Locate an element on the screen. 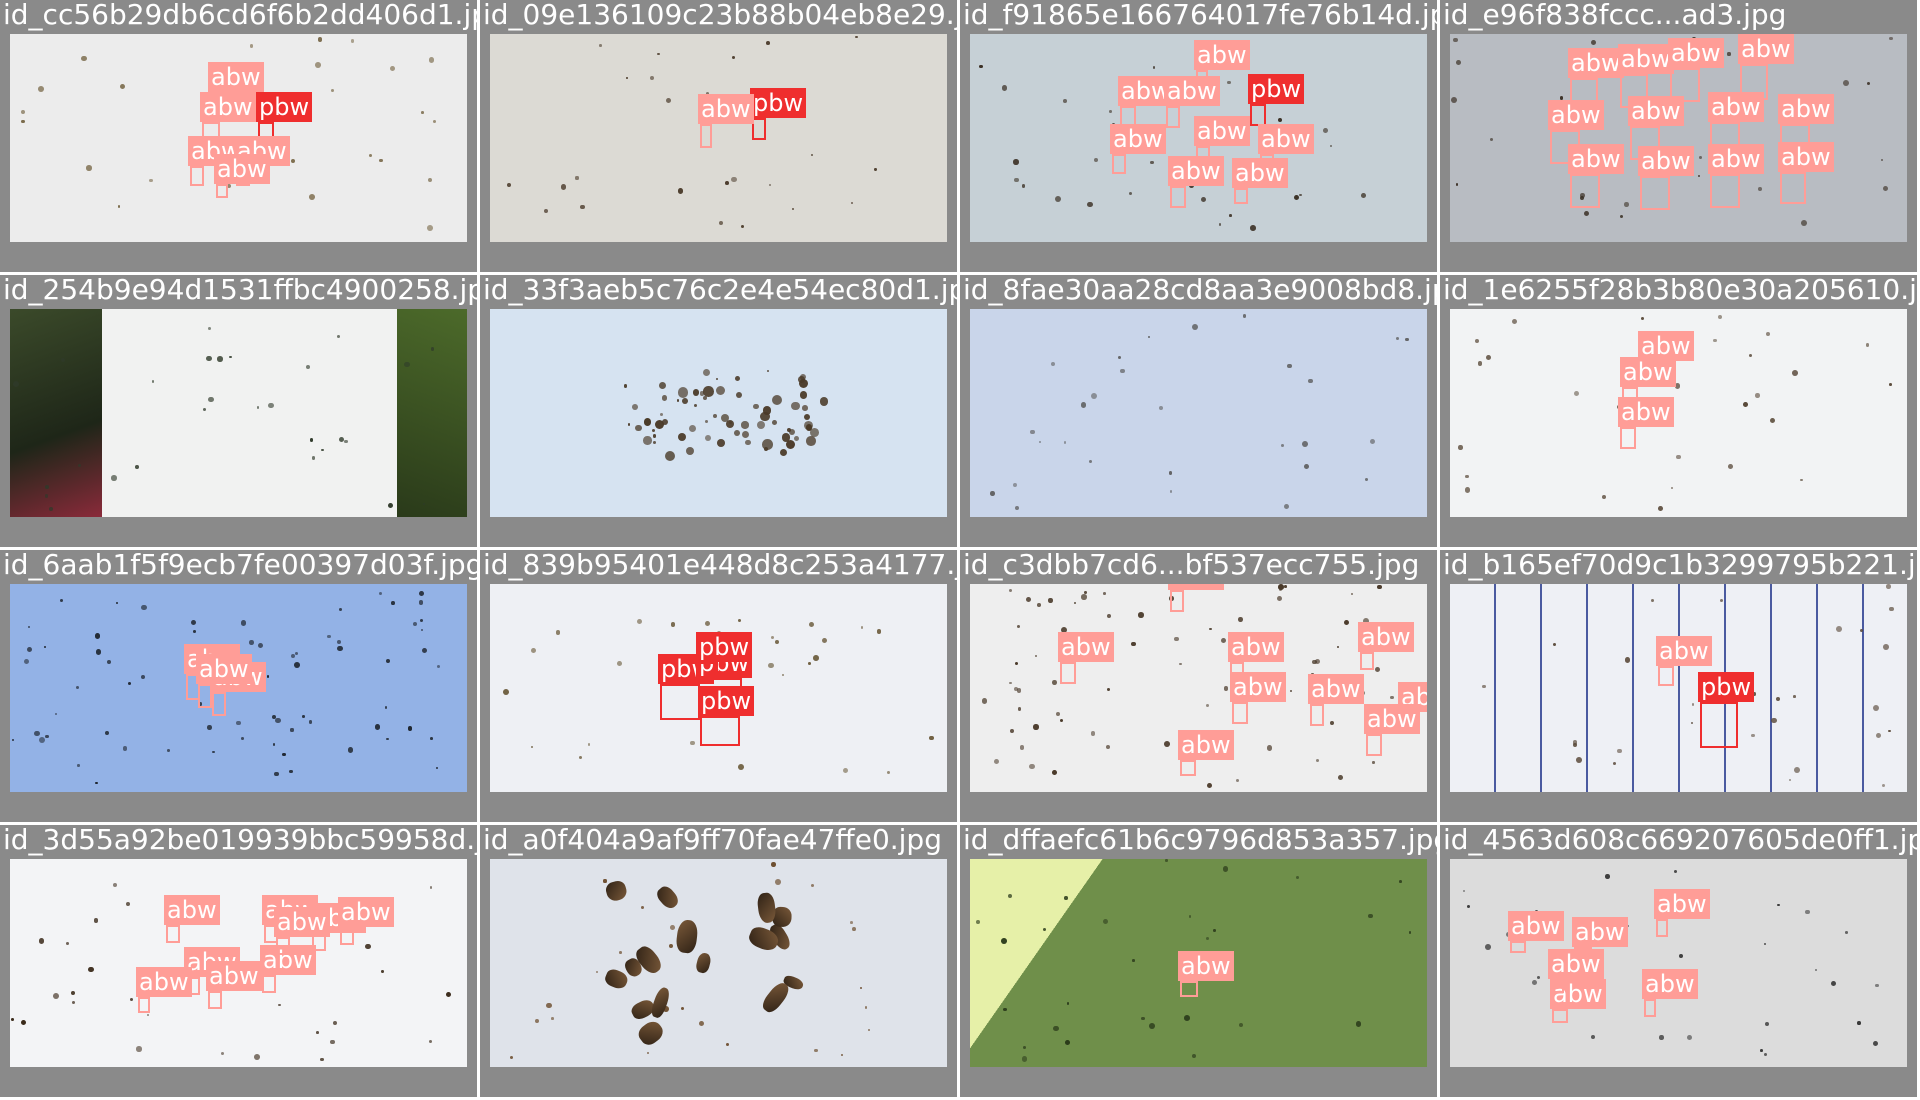  image-tile: id_254b9e94d1531ffbc4900258.jpg is located at coordinates (238, 411).